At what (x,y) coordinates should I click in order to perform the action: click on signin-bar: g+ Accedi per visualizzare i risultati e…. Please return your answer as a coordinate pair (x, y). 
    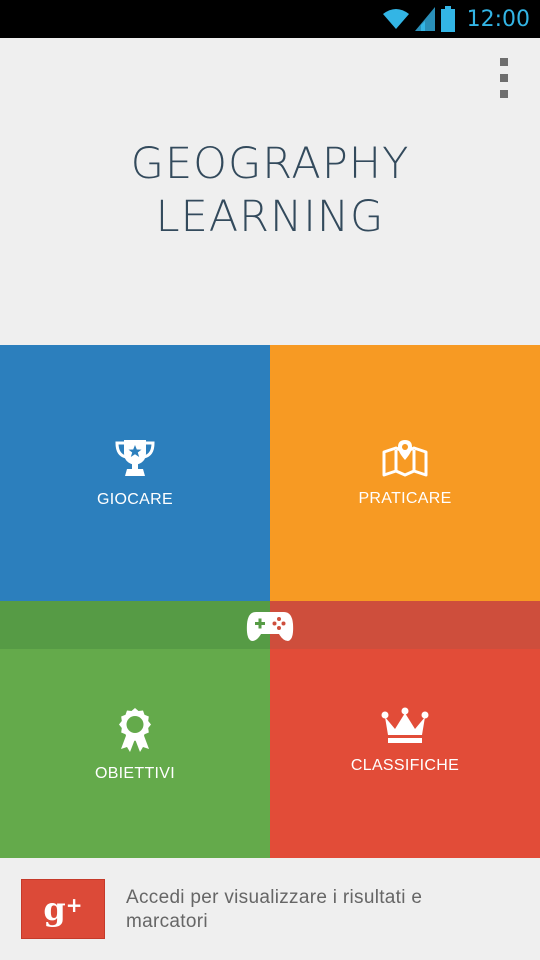
    Looking at the image, I should click on (270, 909).